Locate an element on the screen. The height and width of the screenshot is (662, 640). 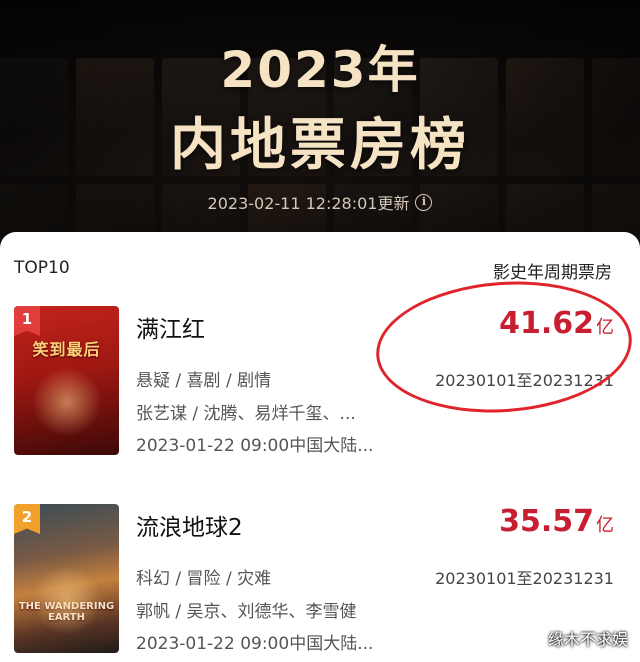
movie-poster: 笑到最后 1 is located at coordinates (66, 380).